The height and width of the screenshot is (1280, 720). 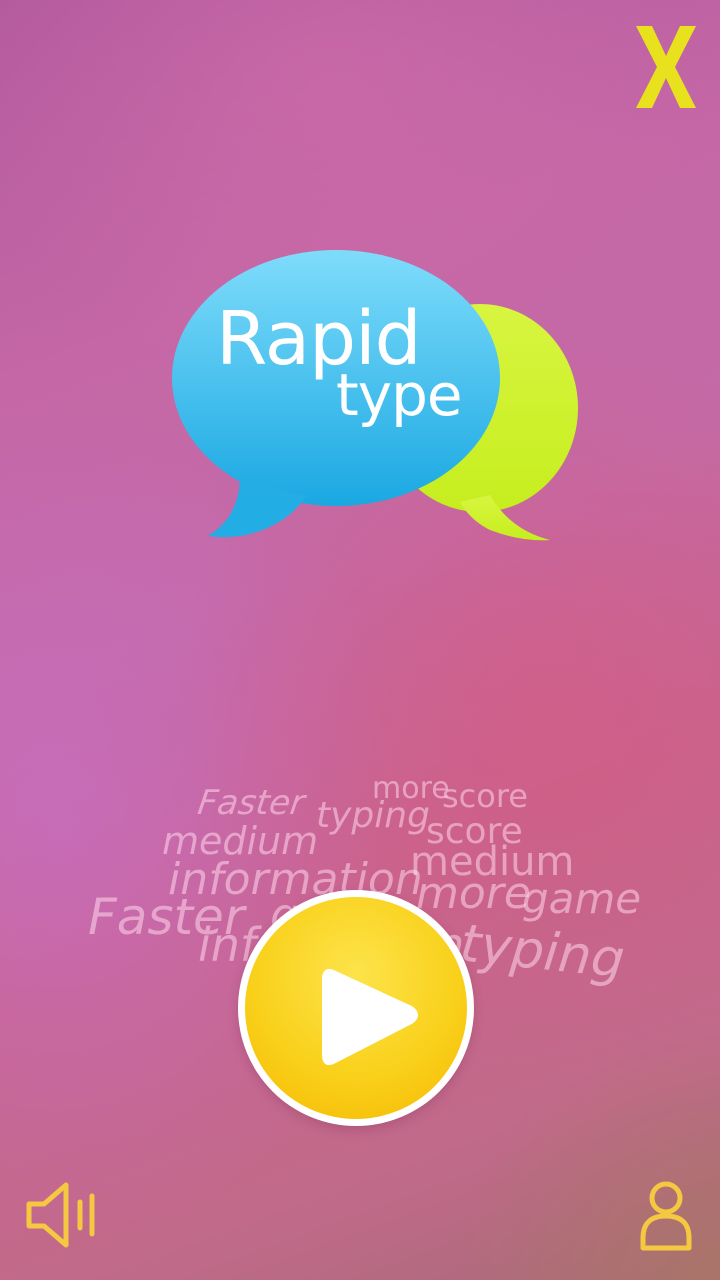 I want to click on play-icon, so click(x=370, y=1017).